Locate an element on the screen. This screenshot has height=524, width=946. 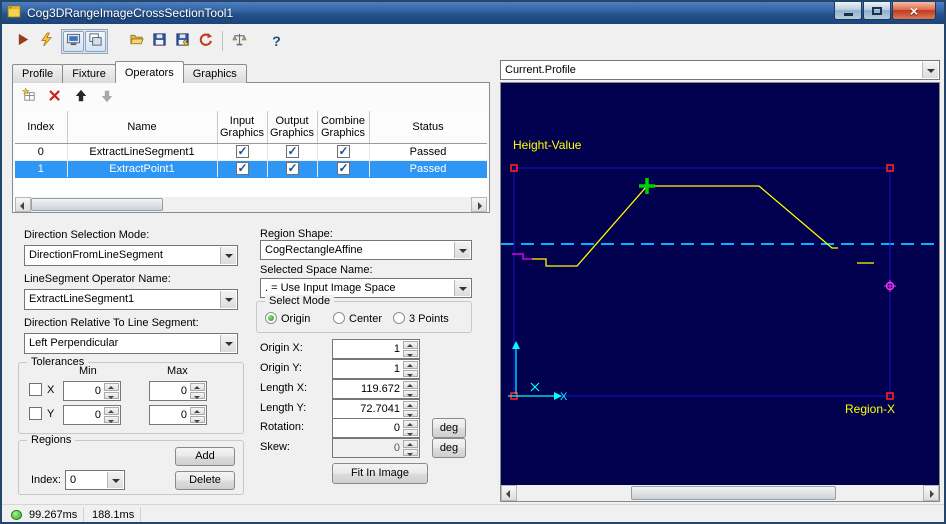
table-row: 1 ExtractPoint1 Passed is located at coordinates (251, 169).